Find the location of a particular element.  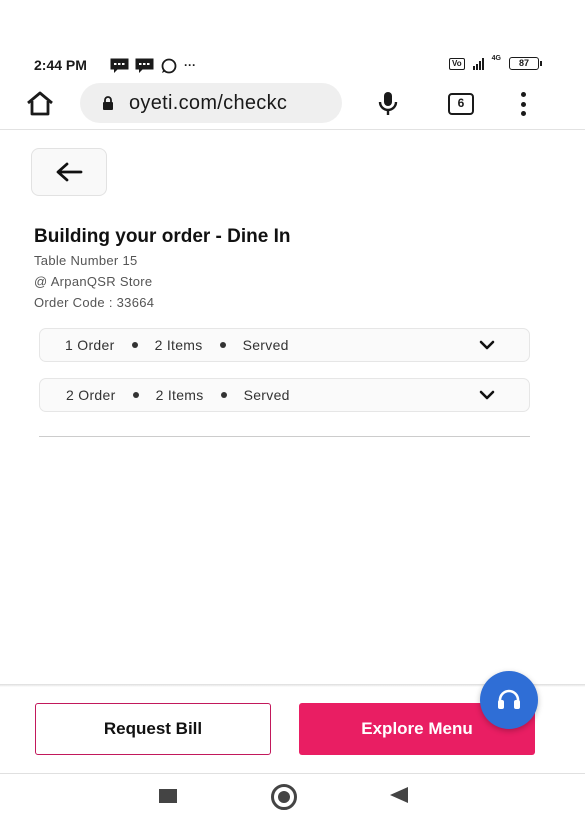

status-bar: 2:44 PM ··· Vo 4G 87 is located at coordinates (292, 65).